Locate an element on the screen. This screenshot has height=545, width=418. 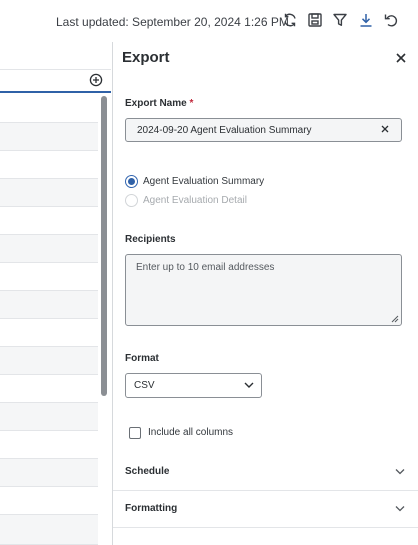
recipients-label: Recipients is located at coordinates (150, 239).